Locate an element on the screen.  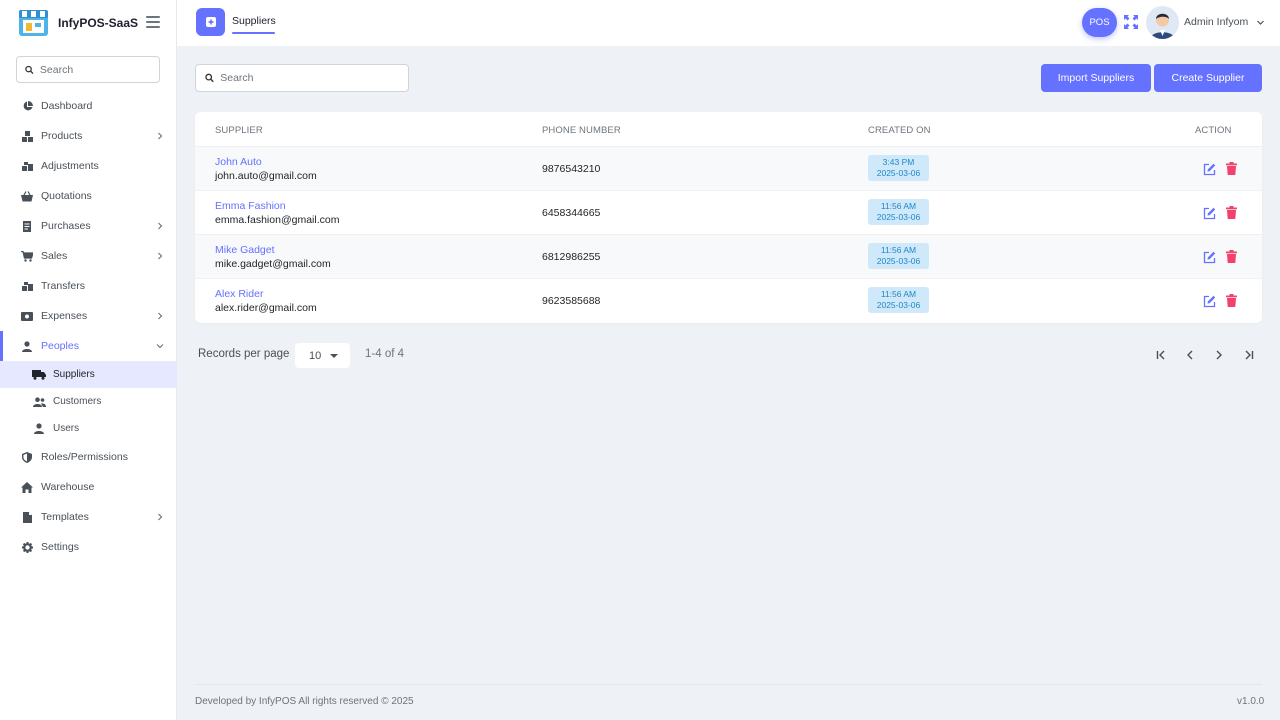
home-icon is located at coordinates (27, 487).